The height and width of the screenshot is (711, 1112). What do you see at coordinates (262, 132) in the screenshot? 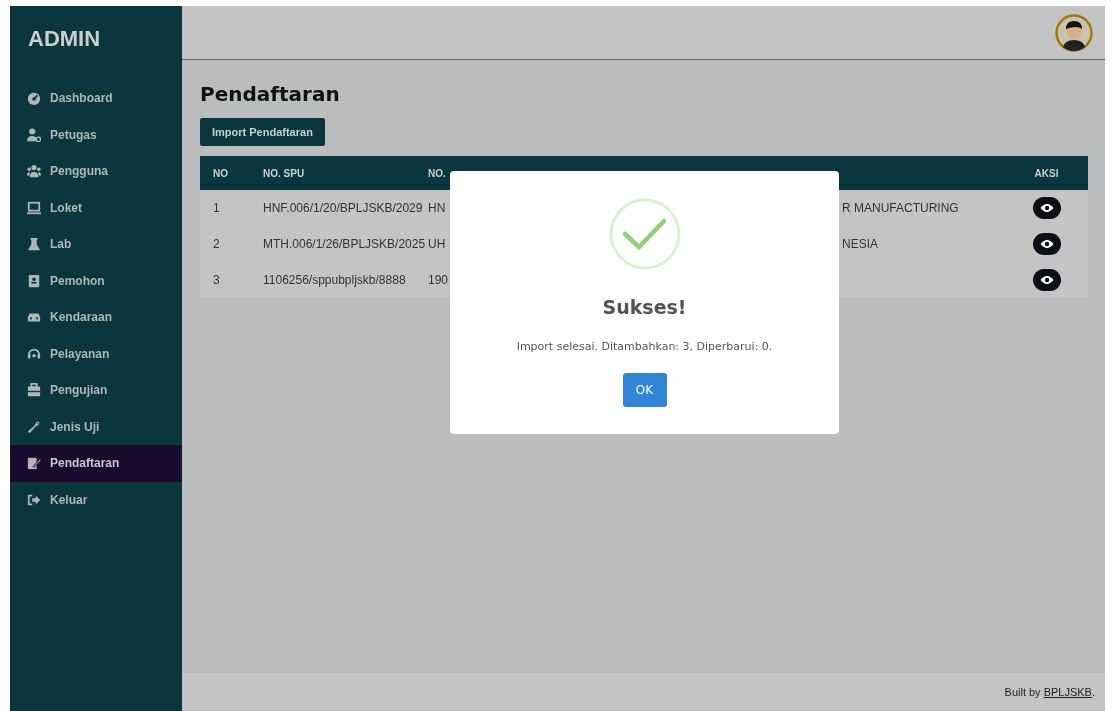
I see `import-button: Import Pendaftaran` at bounding box center [262, 132].